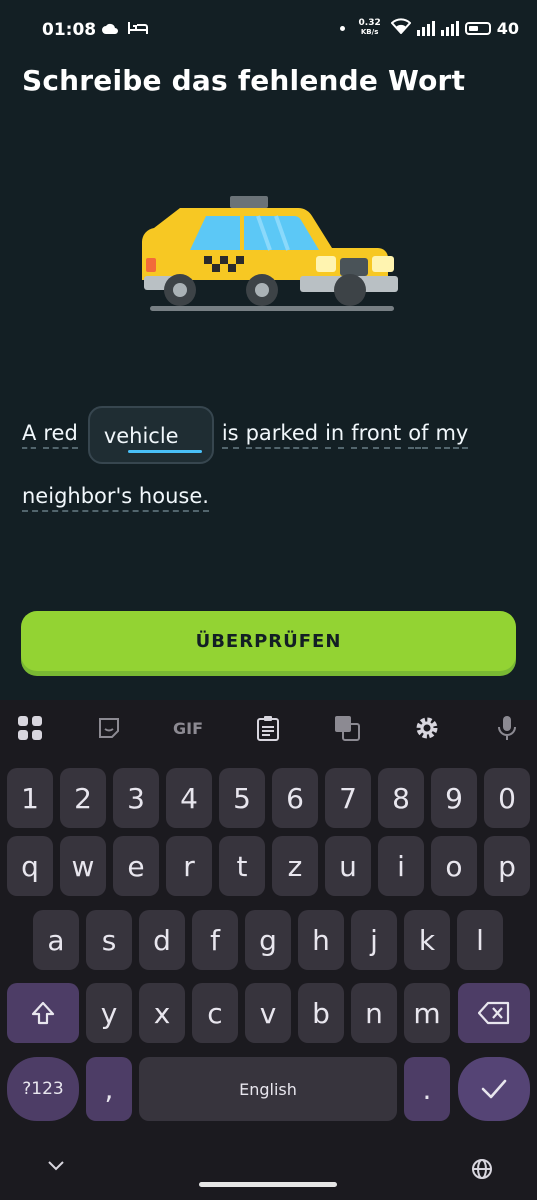 The image size is (537, 1200). What do you see at coordinates (321, 940) in the screenshot?
I see `key-h: h` at bounding box center [321, 940].